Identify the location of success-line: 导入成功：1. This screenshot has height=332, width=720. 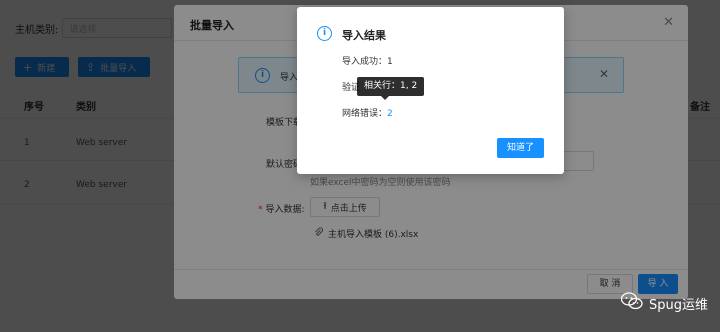
(367, 60).